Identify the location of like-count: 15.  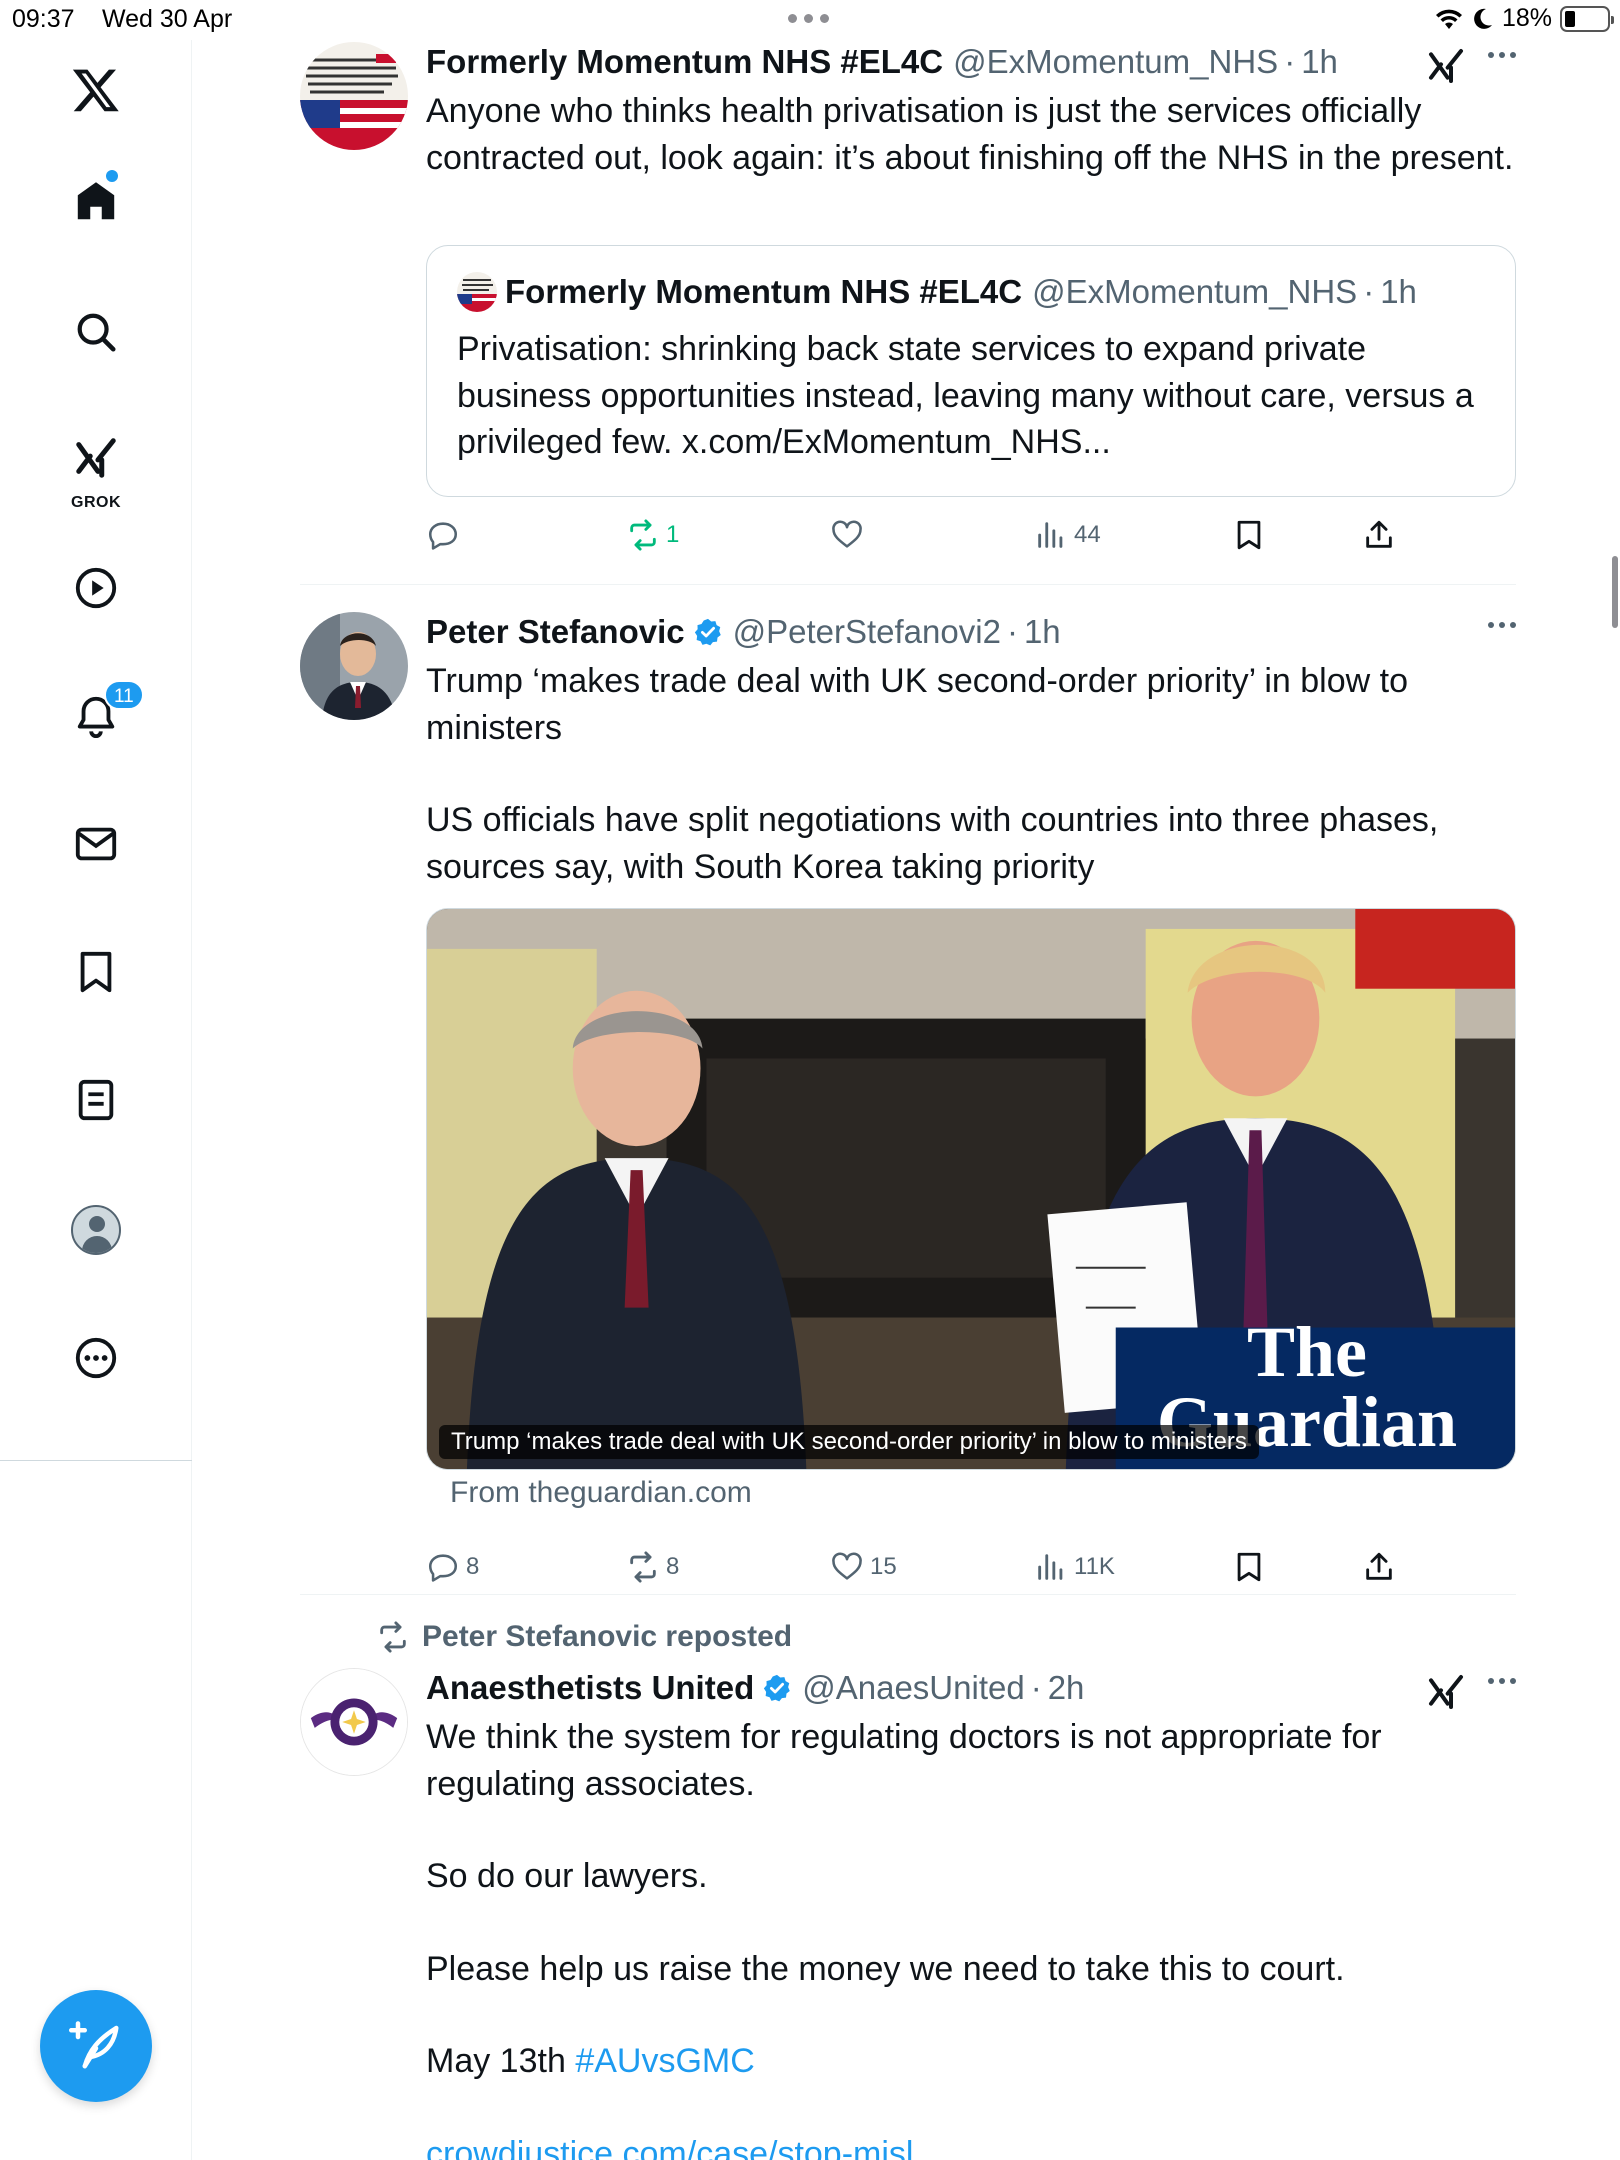
(883, 1566).